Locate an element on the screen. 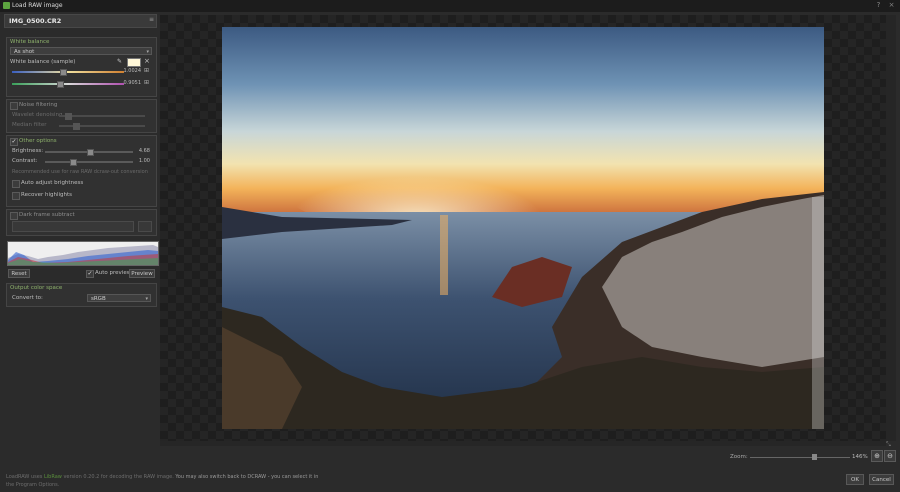  convert-to-label: Convert to: is located at coordinates (27, 298).